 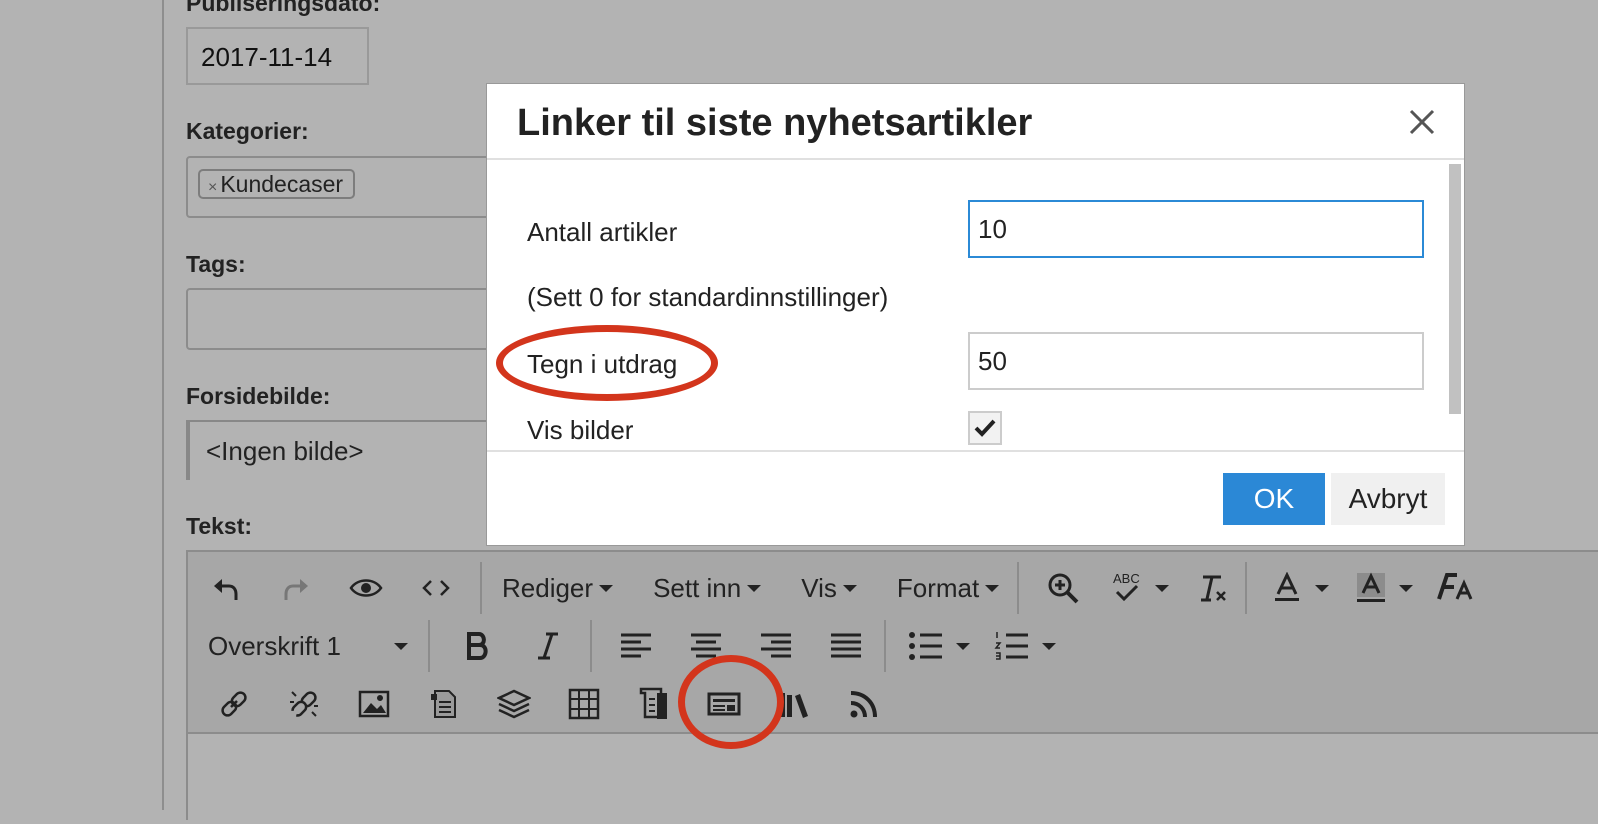 I want to click on menu-vis: Vis, so click(x=829, y=588).